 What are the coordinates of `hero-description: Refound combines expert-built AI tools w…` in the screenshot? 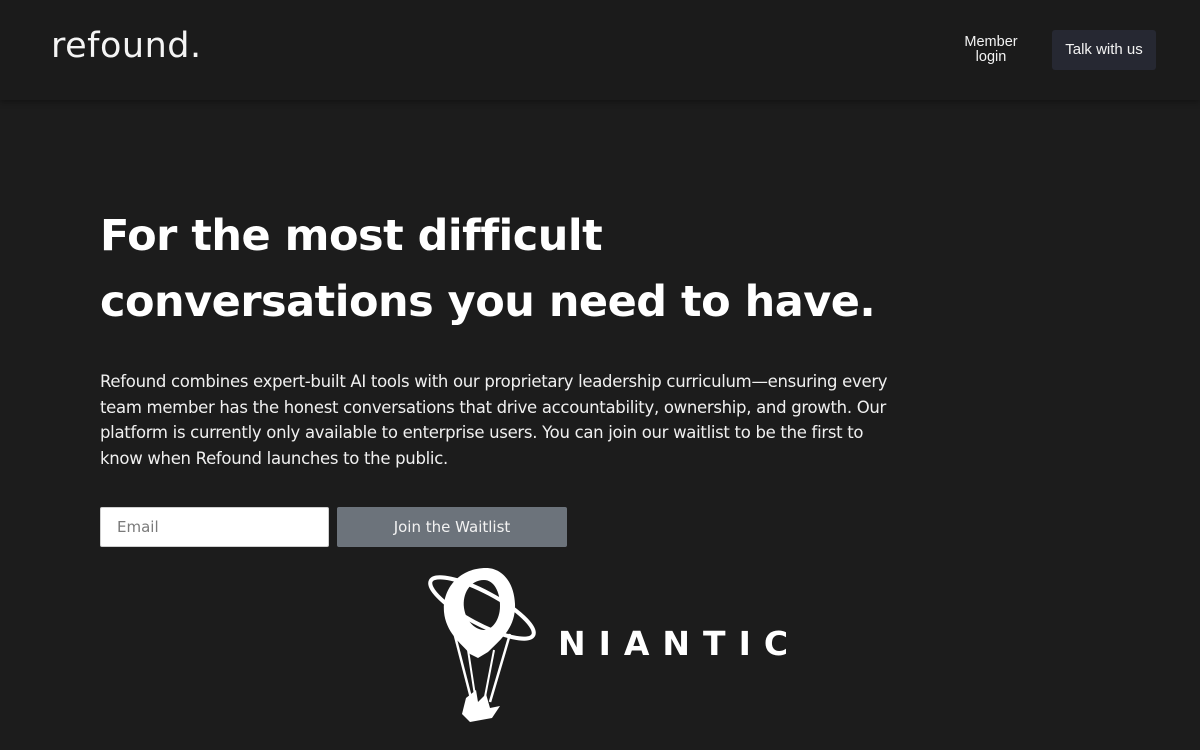 It's located at (494, 420).